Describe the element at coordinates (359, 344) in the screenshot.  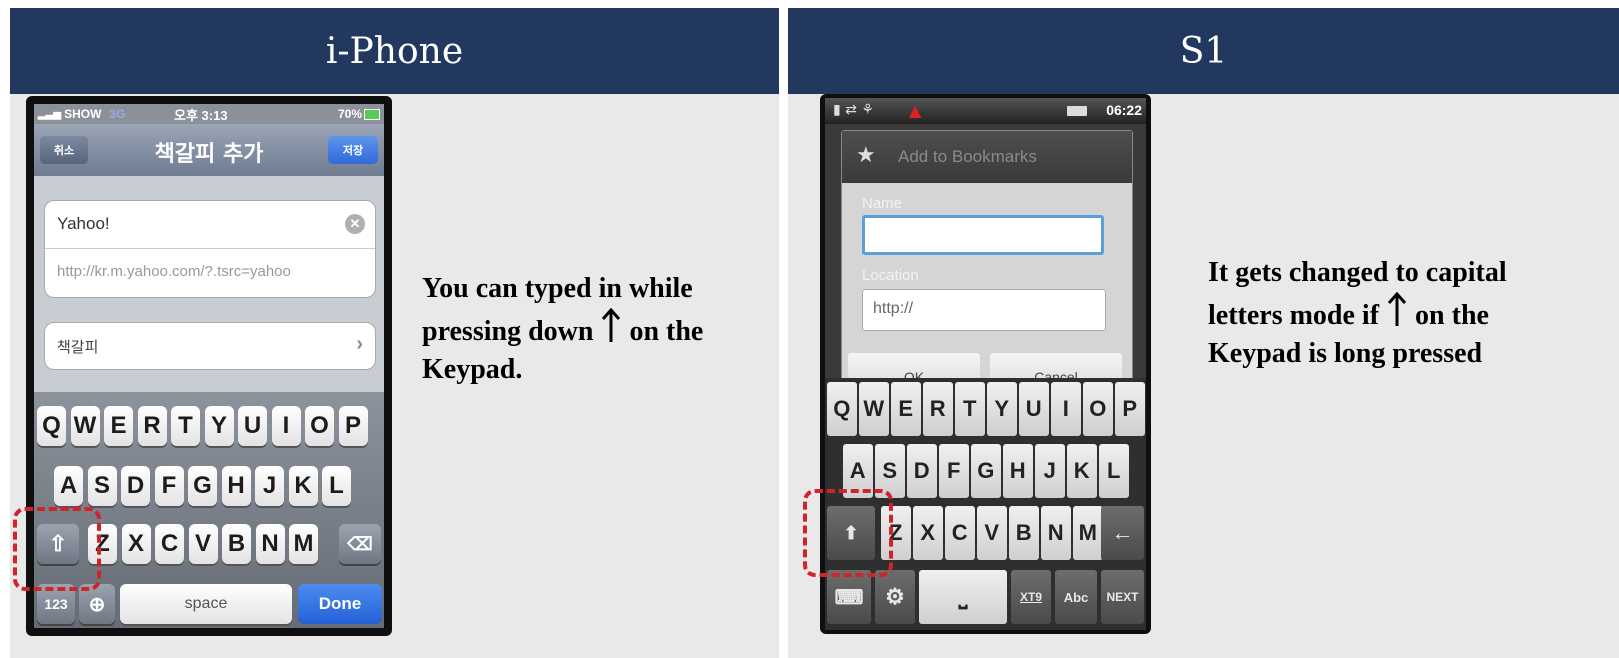
I see `chevron-right-icon: ›` at that location.